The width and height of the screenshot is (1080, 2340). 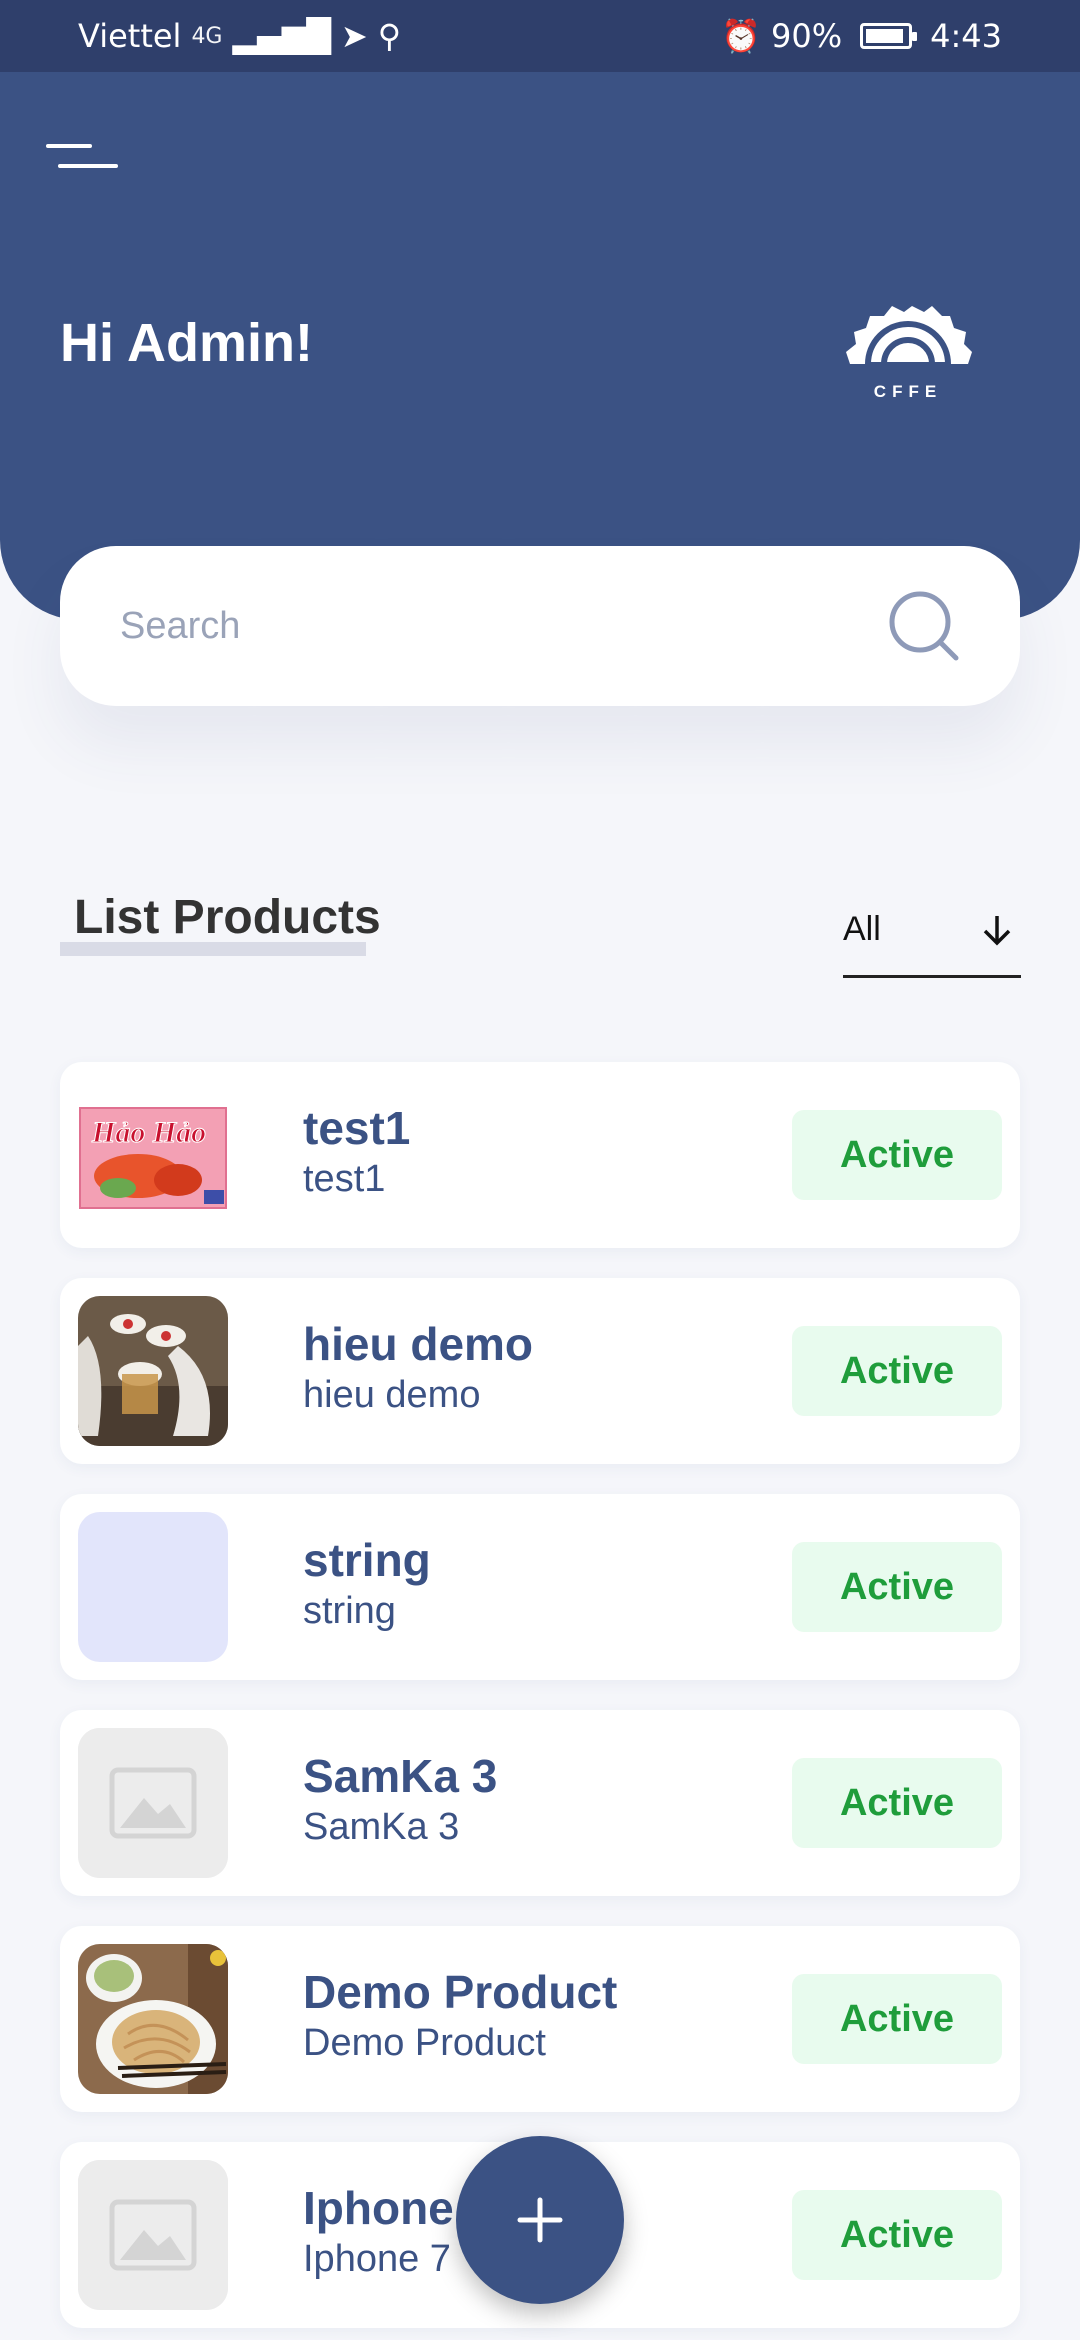 What do you see at coordinates (540, 1803) in the screenshot?
I see `product-card: SamKa 3 SamKa 3 Active` at bounding box center [540, 1803].